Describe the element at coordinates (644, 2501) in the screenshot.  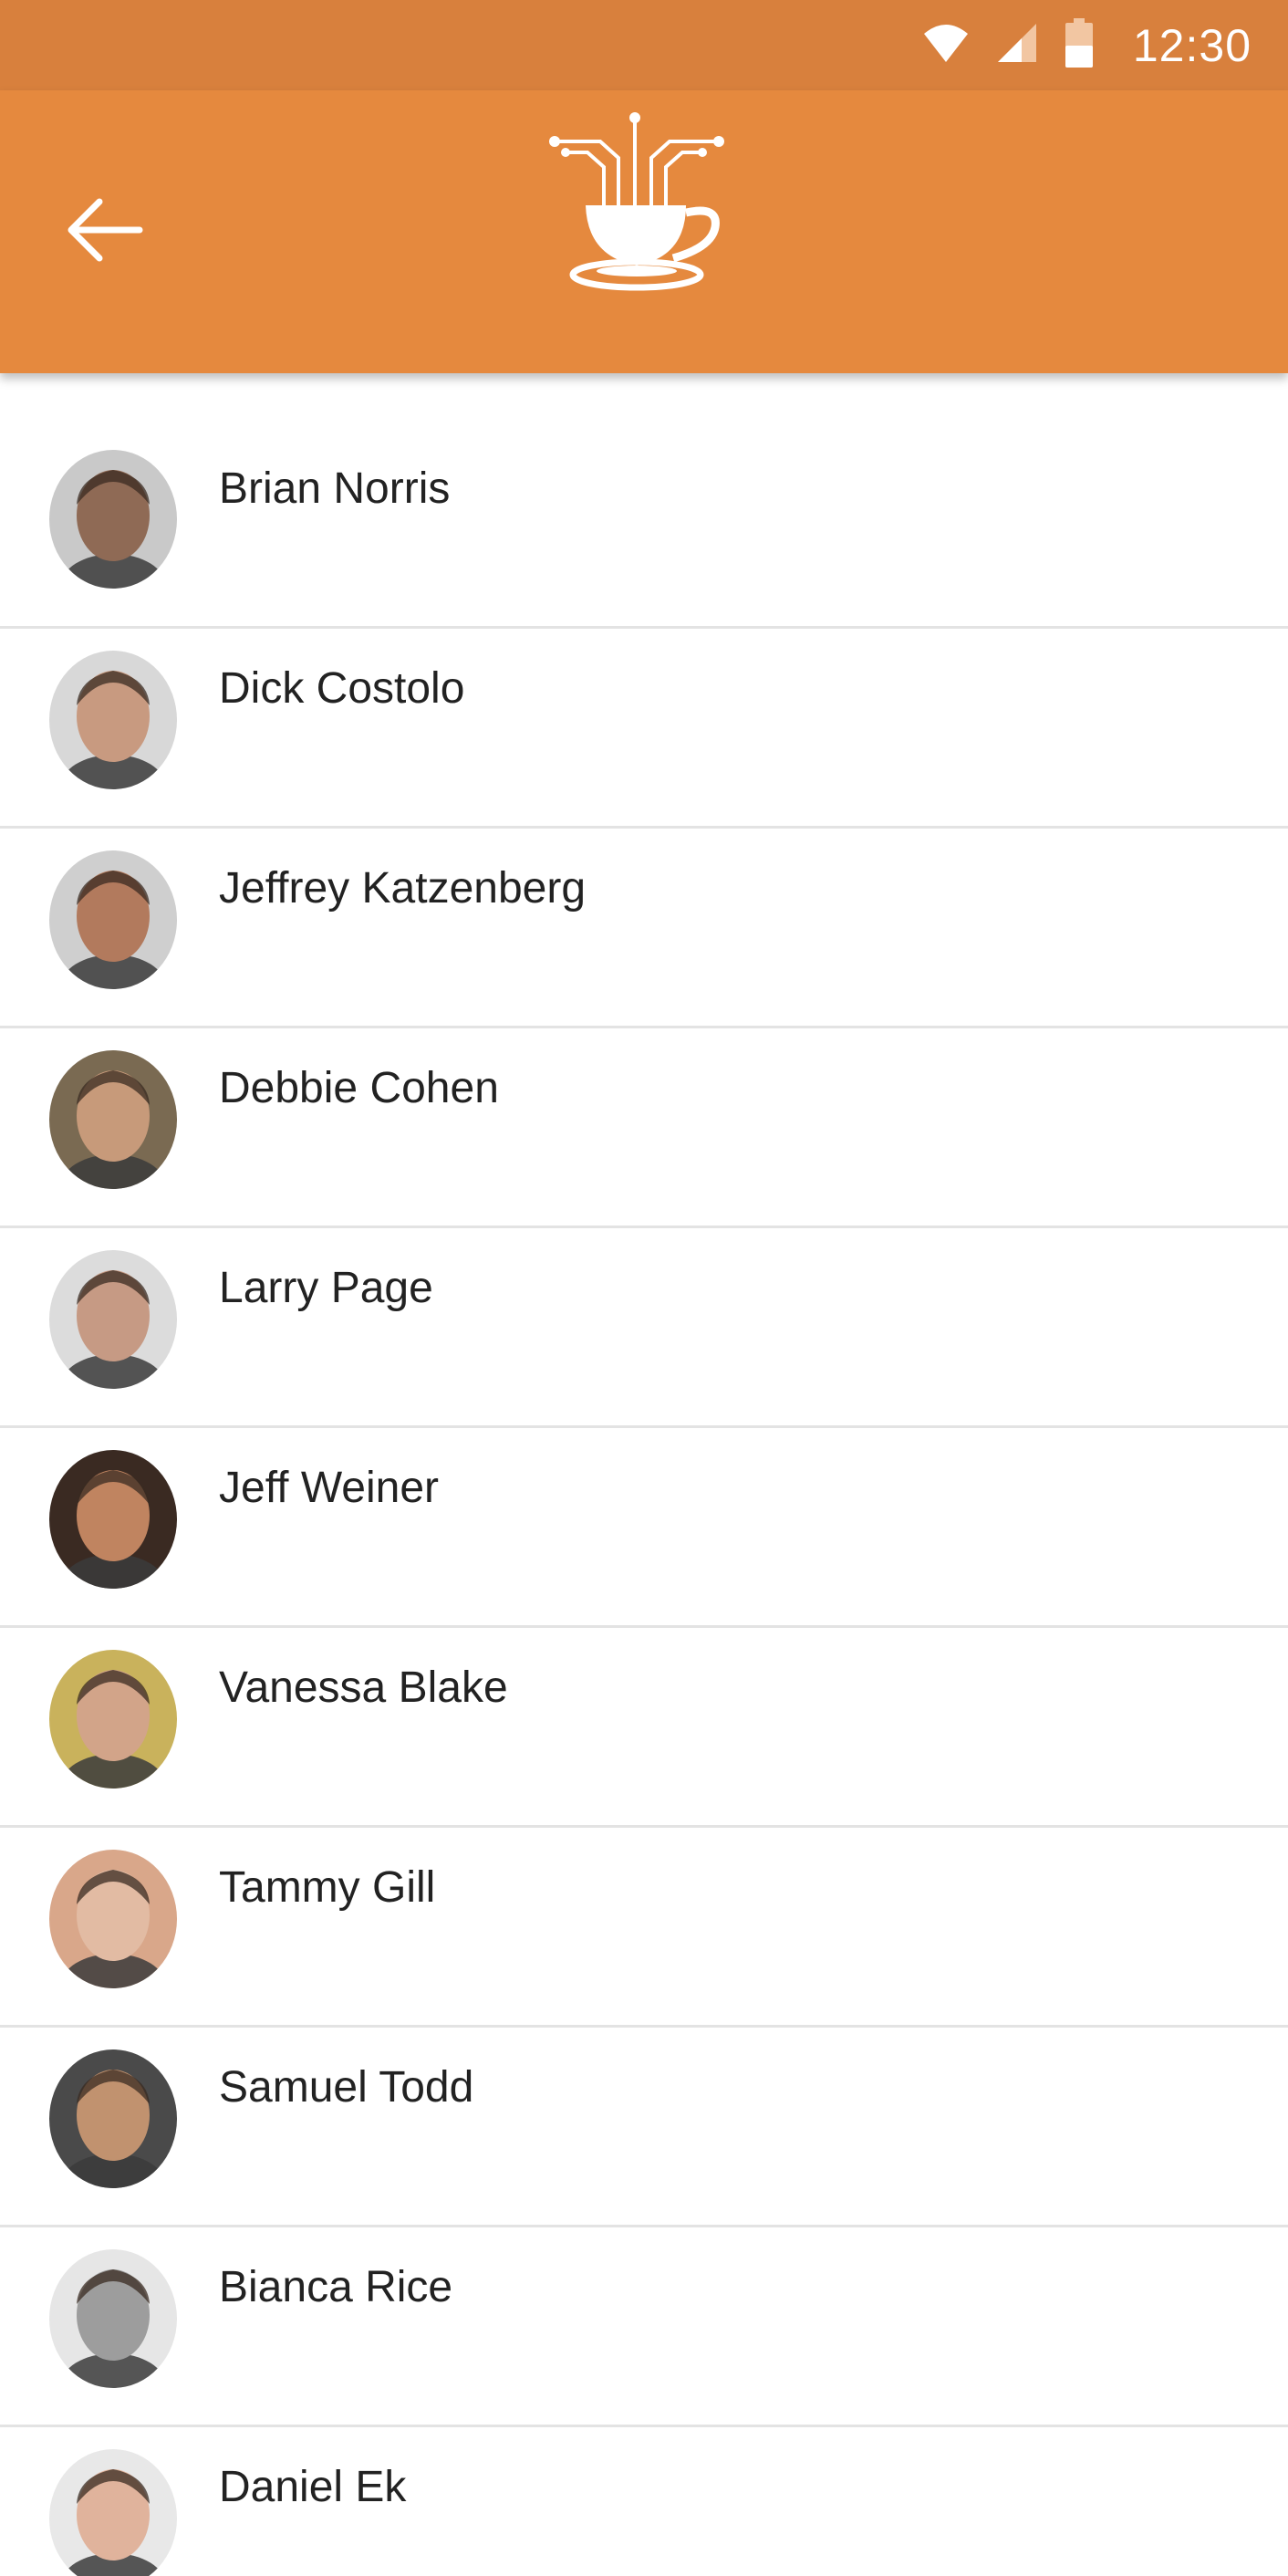
I see `list-item: Daniel Ek` at that location.